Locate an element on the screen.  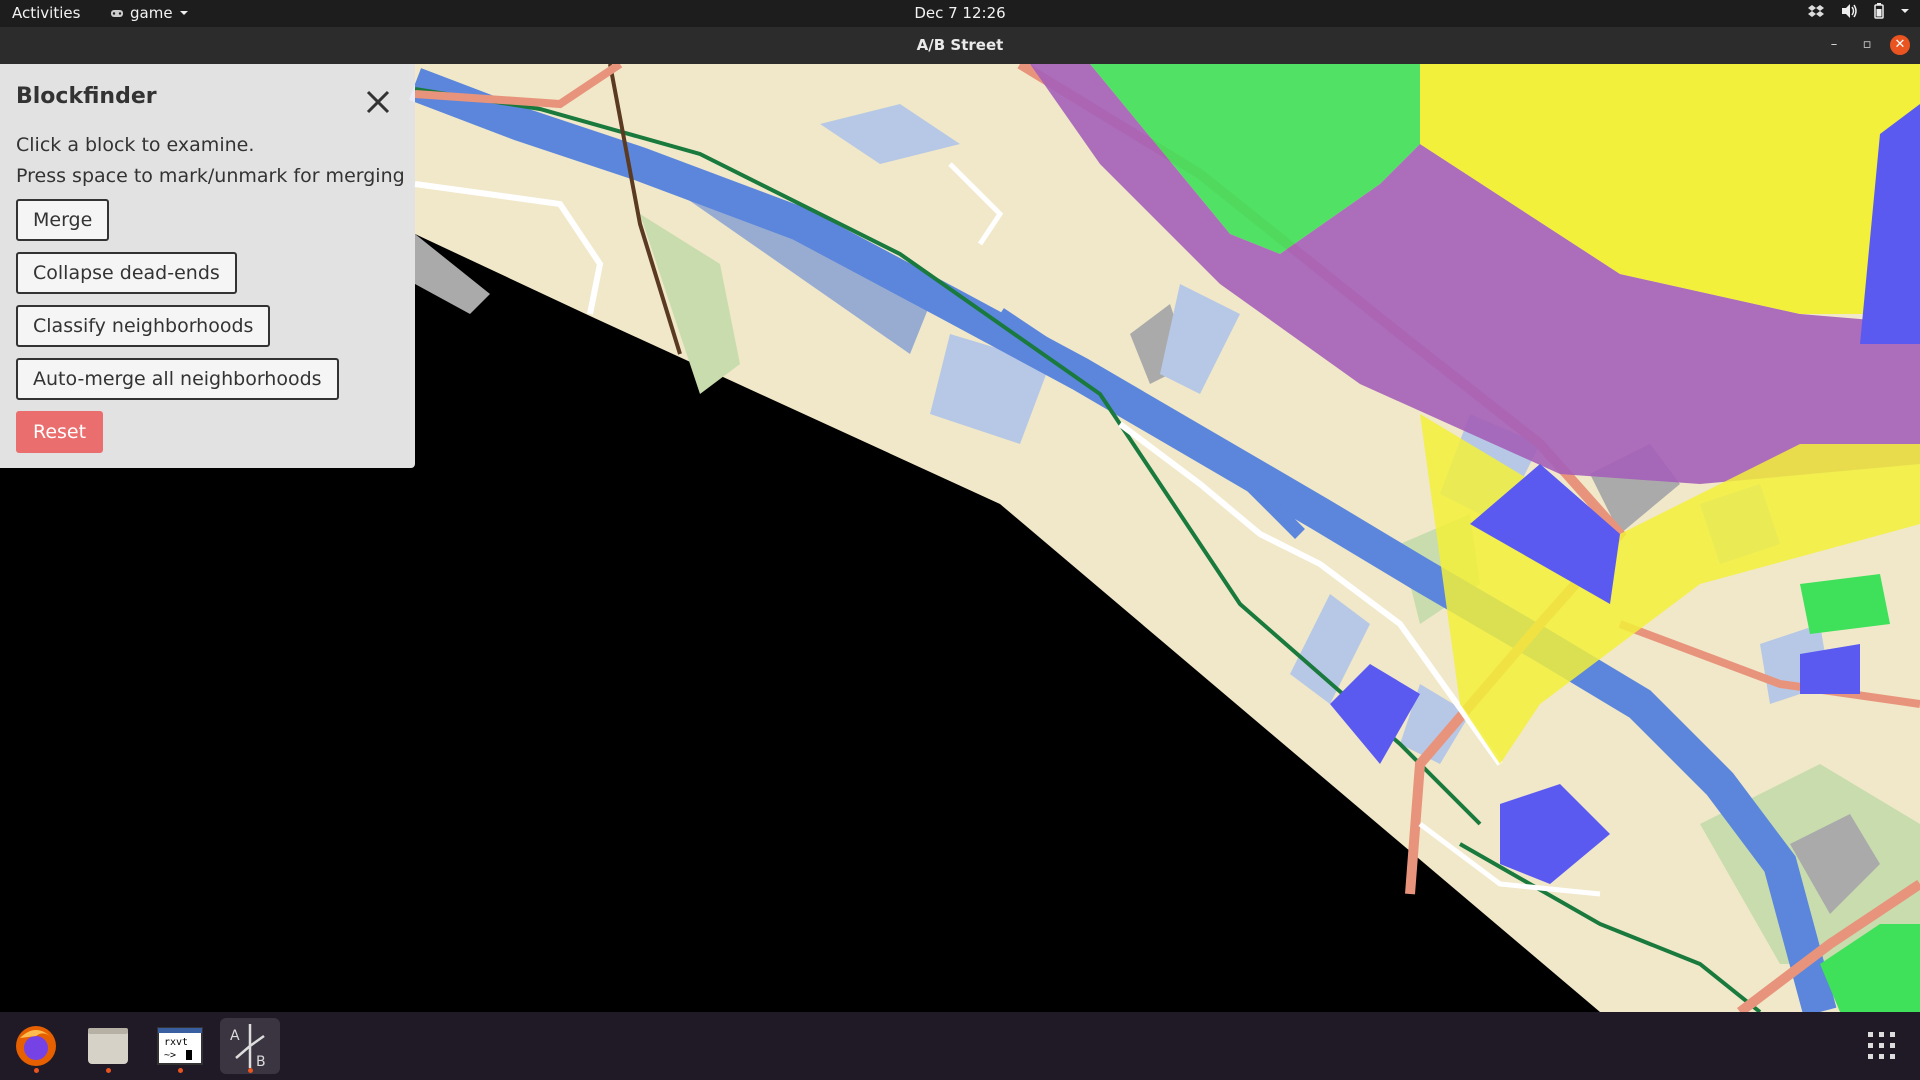
game-icon is located at coordinates (117, 13).